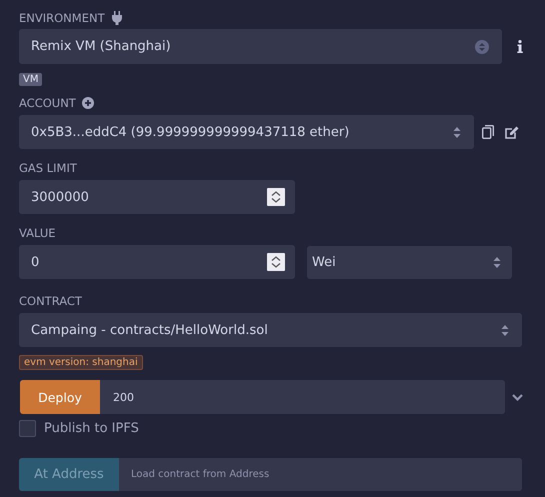 This screenshot has height=497, width=545. What do you see at coordinates (116, 18) in the screenshot?
I see `plug-icon` at bounding box center [116, 18].